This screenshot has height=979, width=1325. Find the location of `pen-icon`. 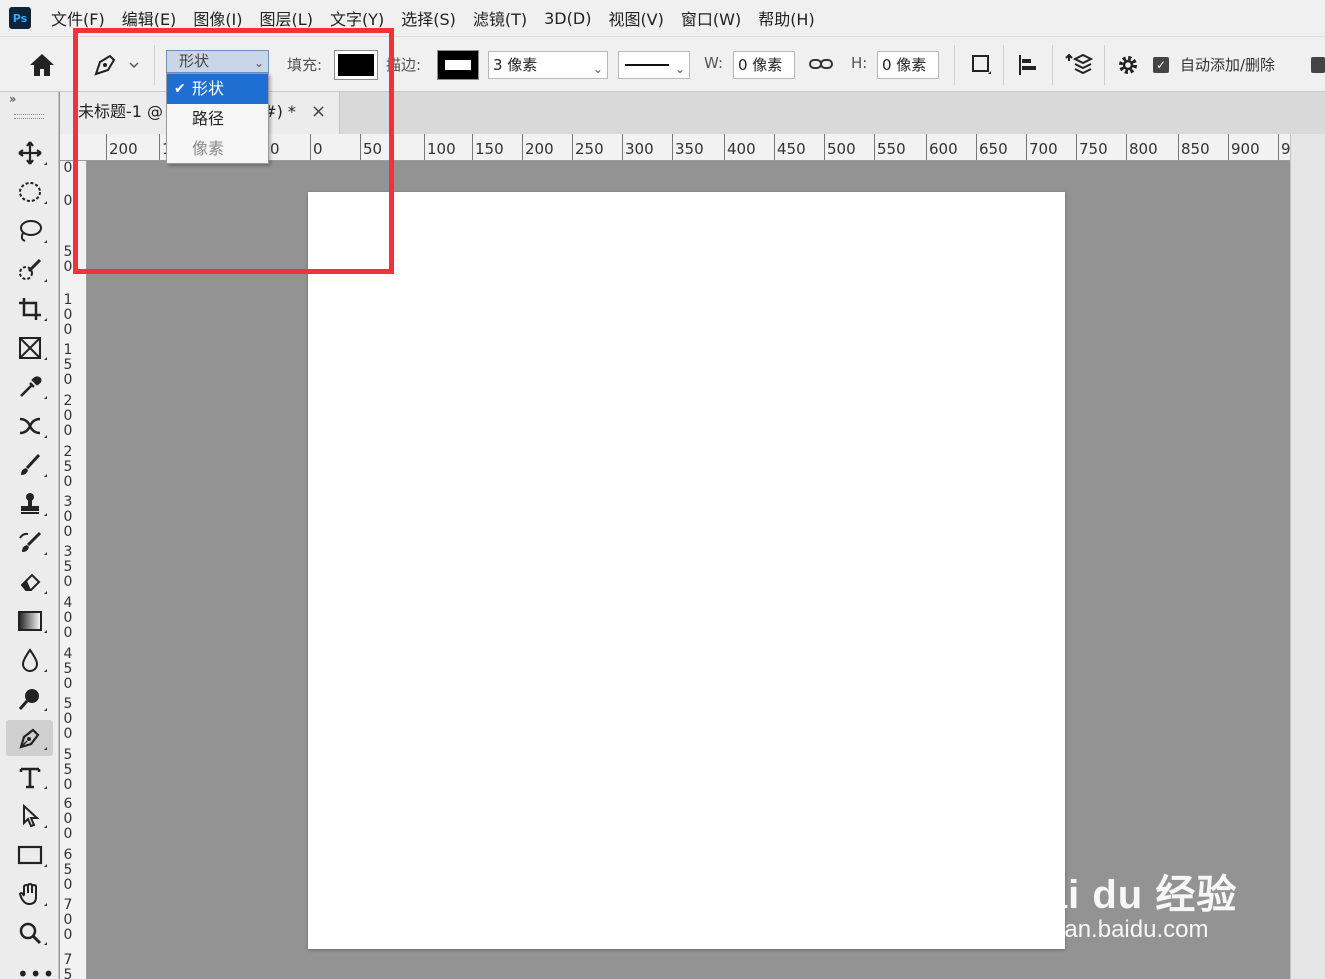

pen-icon is located at coordinates (29, 738).